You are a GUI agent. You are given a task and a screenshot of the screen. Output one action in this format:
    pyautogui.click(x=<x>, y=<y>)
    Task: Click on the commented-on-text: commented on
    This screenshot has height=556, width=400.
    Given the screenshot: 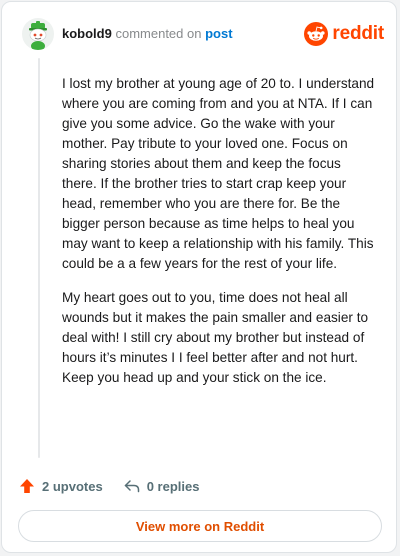 What is the action you would take?
    pyautogui.click(x=158, y=33)
    